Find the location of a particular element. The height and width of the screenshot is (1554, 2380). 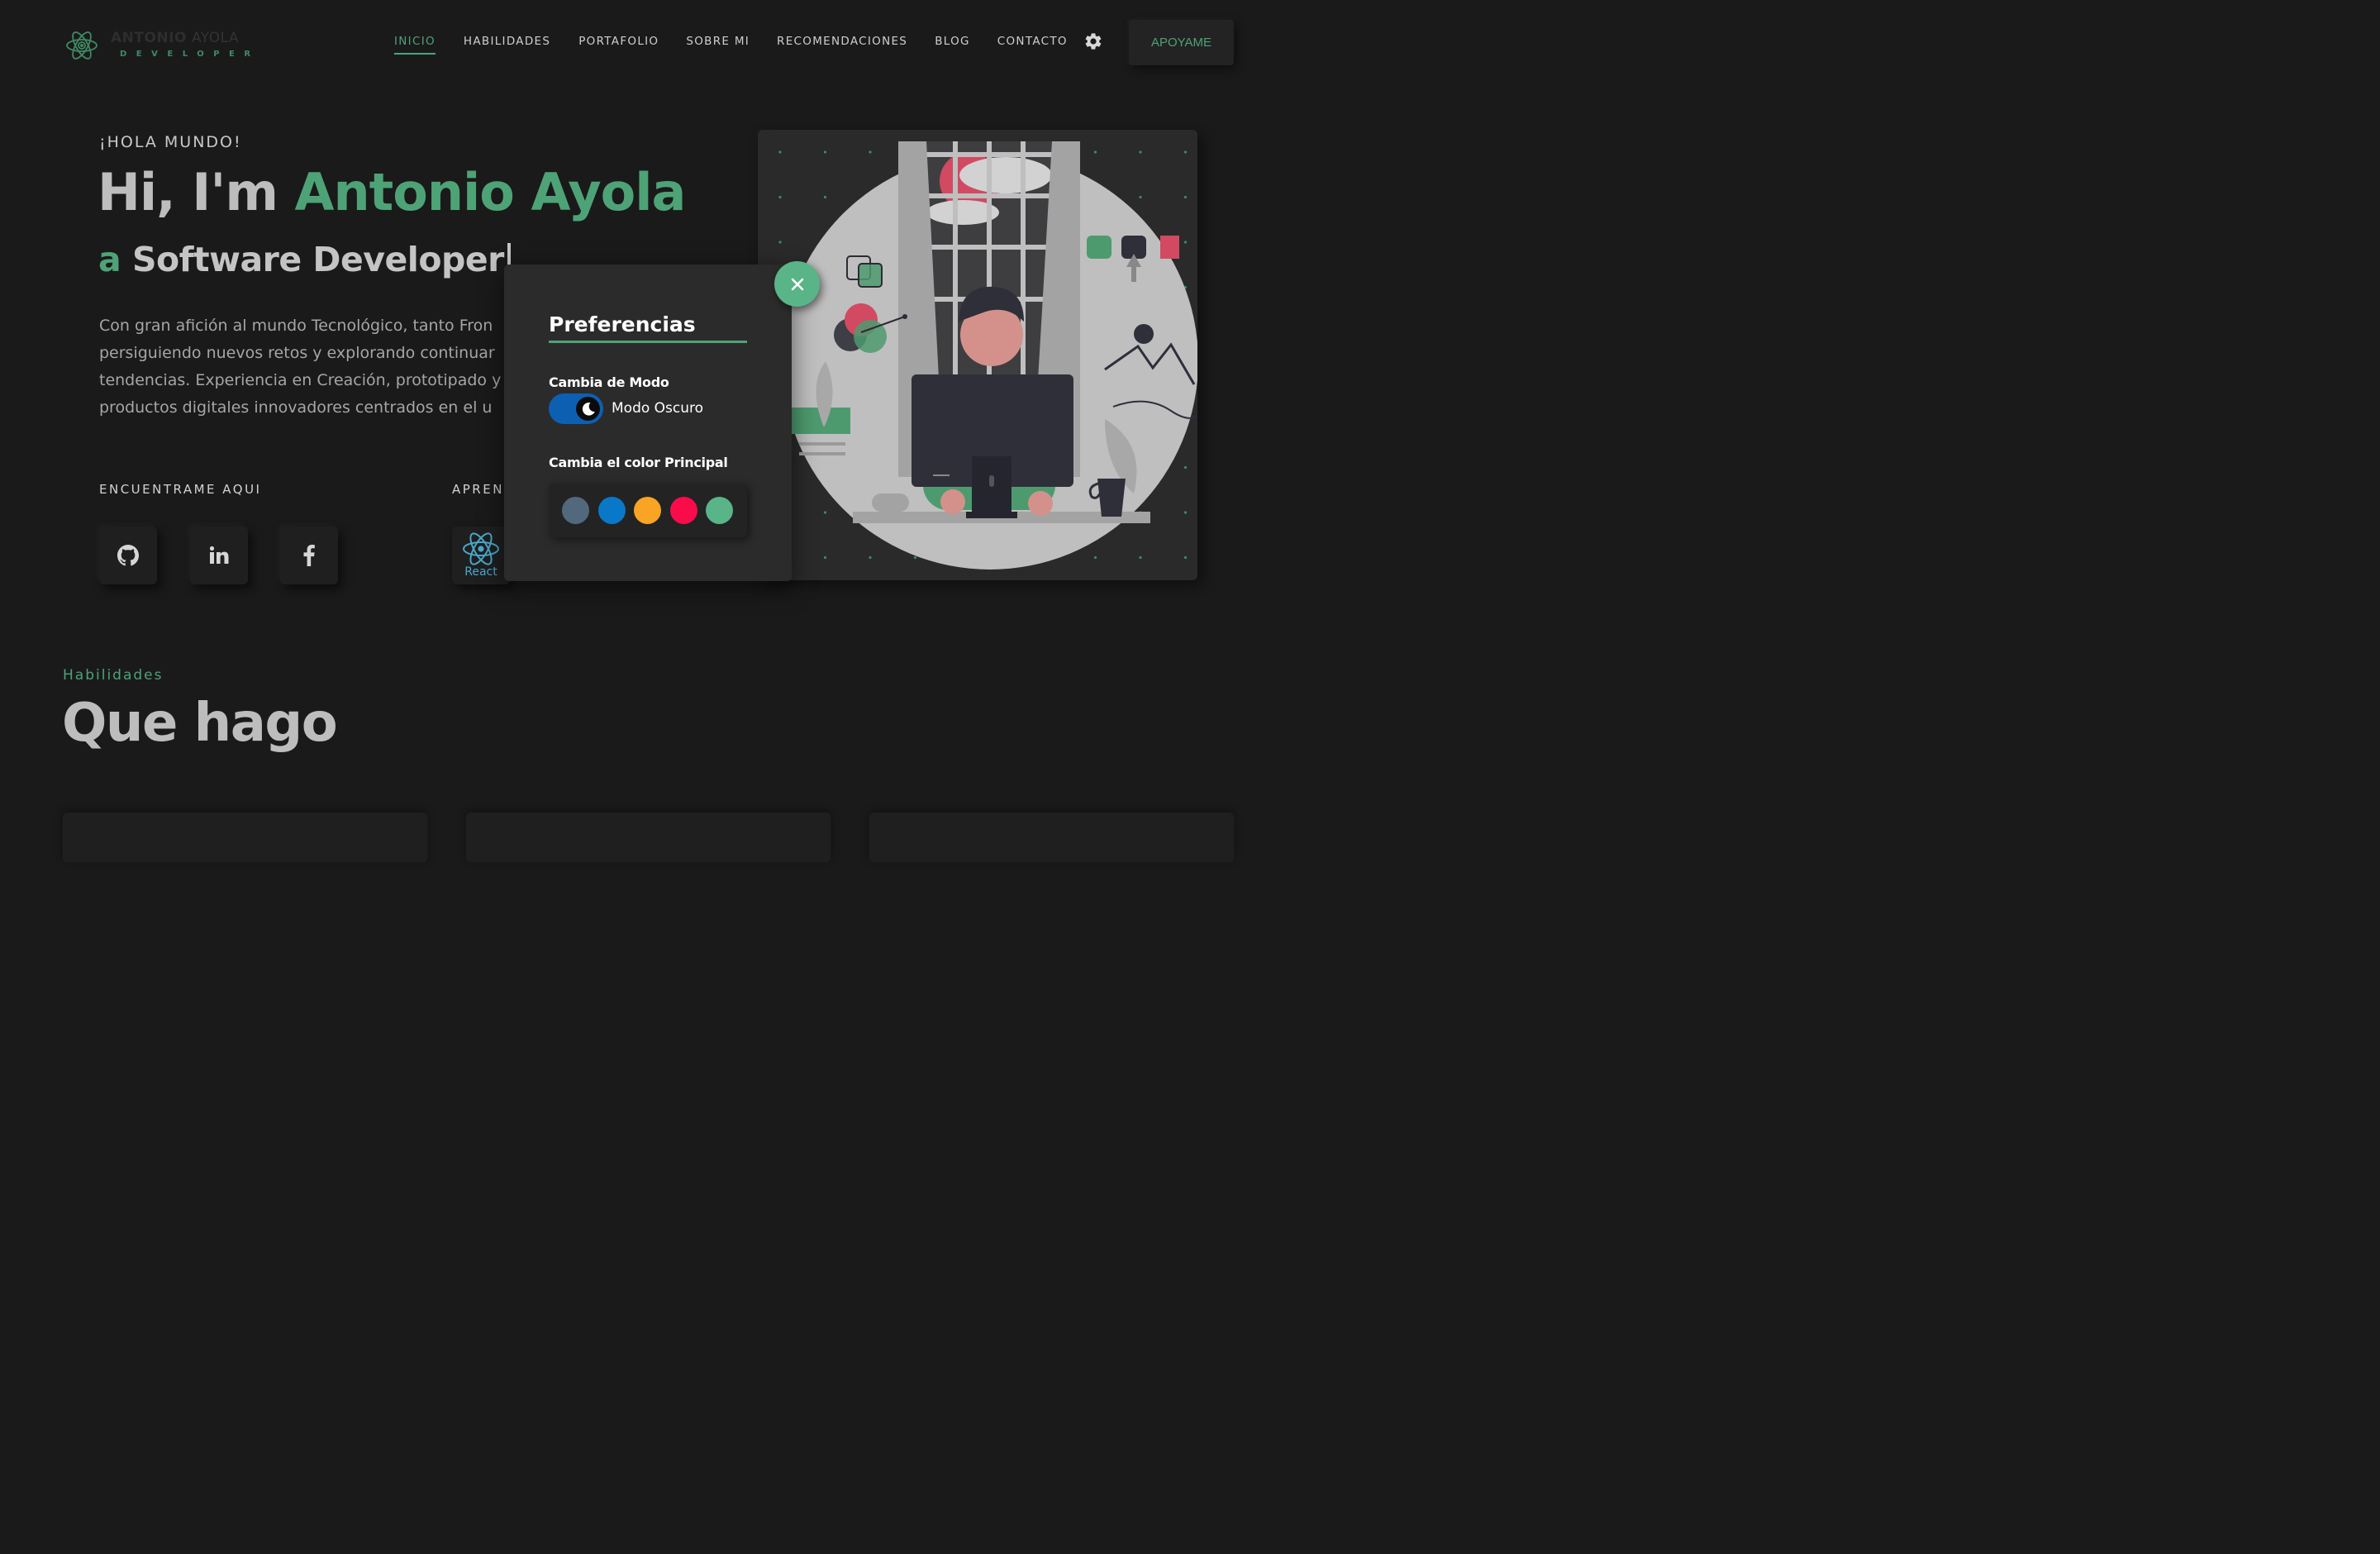

mode-heading: Cambia de Modo is located at coordinates (609, 382).